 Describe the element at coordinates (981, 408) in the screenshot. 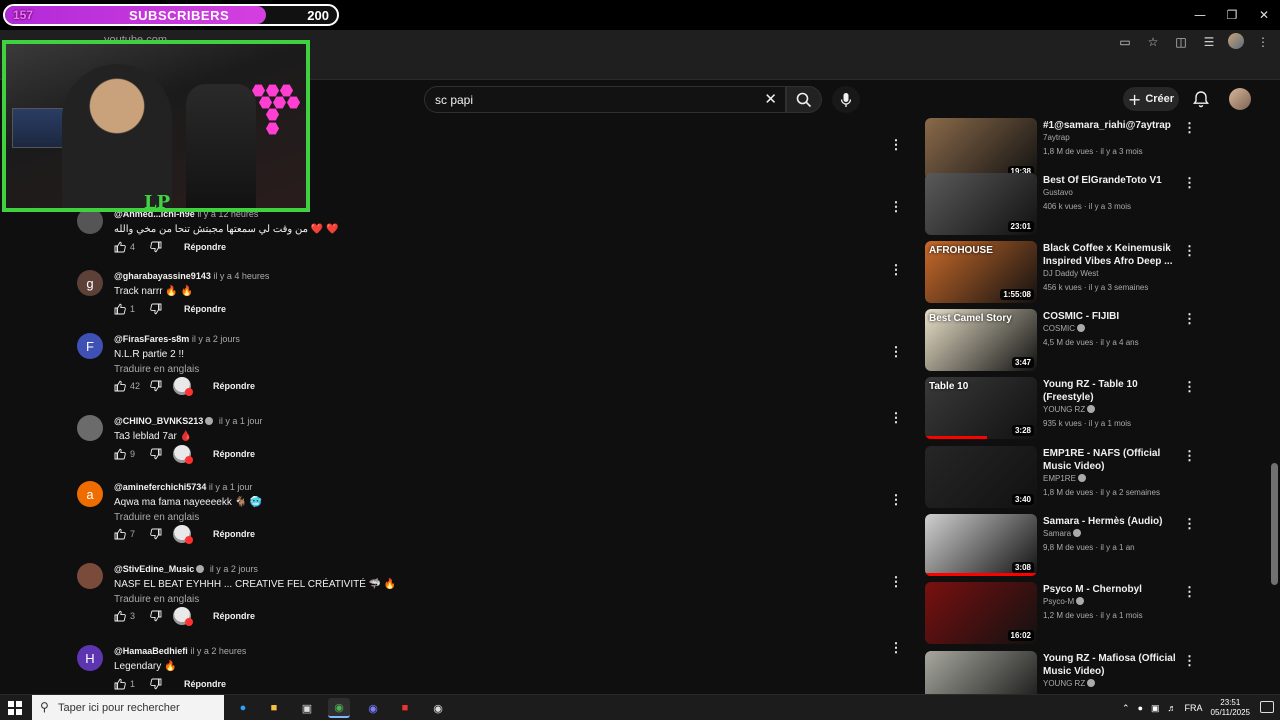

I see `video-thumbnail: Table 10 3:28` at that location.